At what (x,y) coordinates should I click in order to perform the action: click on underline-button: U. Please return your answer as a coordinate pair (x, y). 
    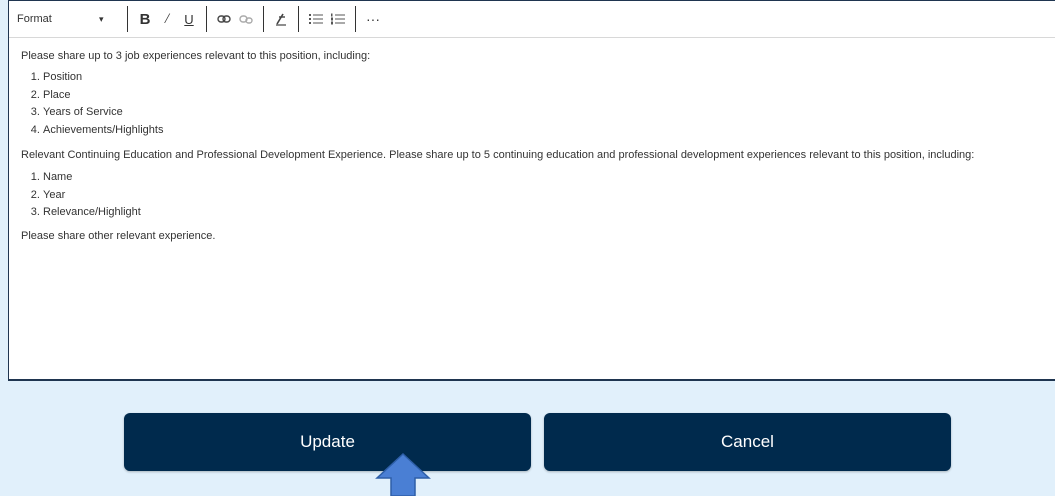
    Looking at the image, I should click on (189, 19).